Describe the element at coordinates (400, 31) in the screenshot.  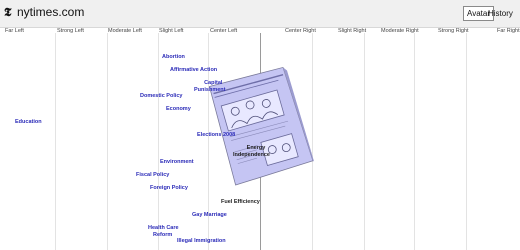
I see `column-label-moderate-right: Moderate Right` at that location.